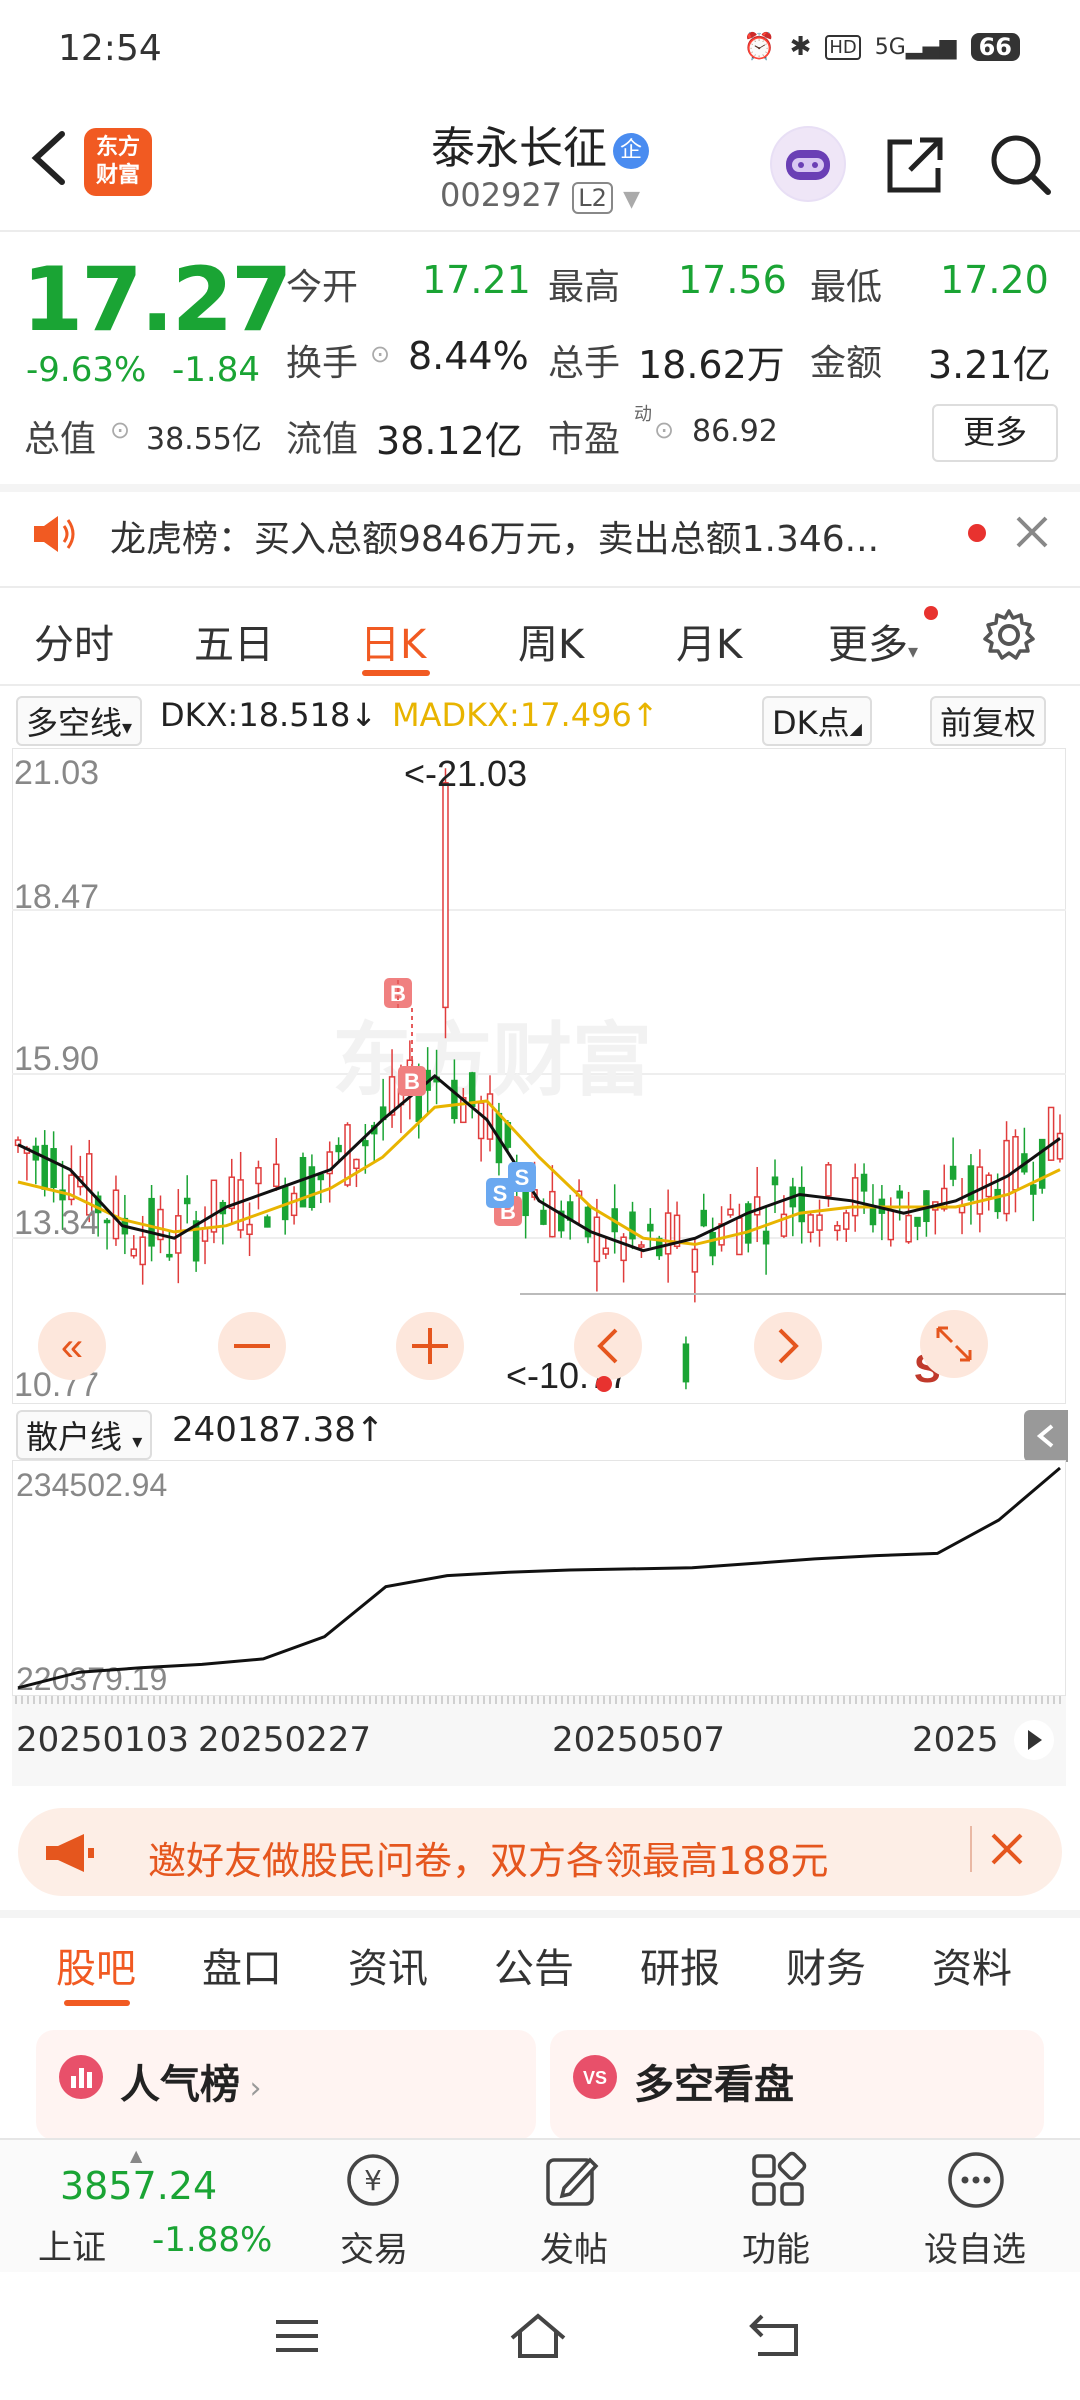 The height and width of the screenshot is (2400, 1080). I want to click on y-label: 18.47, so click(56, 897).